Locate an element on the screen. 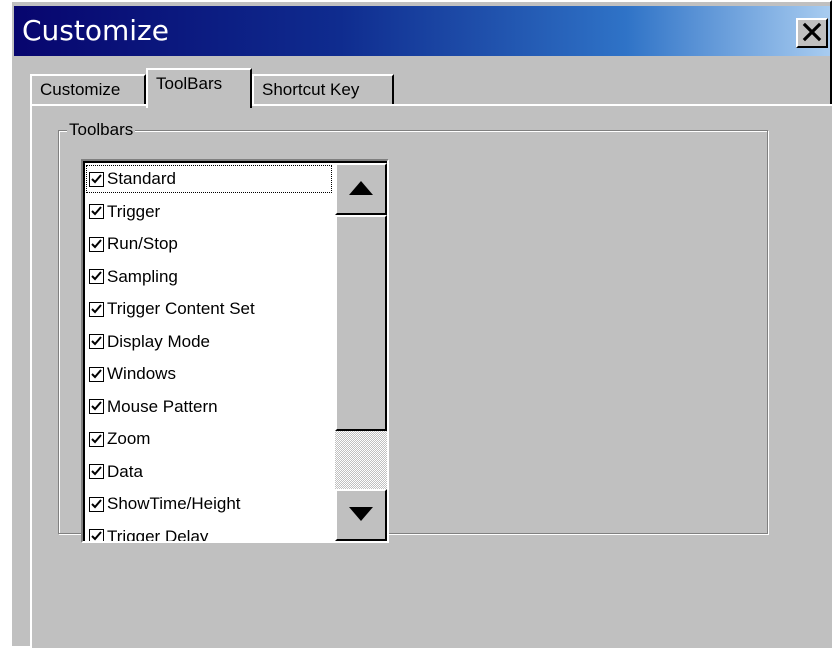  list-item-label: Data is located at coordinates (125, 471).